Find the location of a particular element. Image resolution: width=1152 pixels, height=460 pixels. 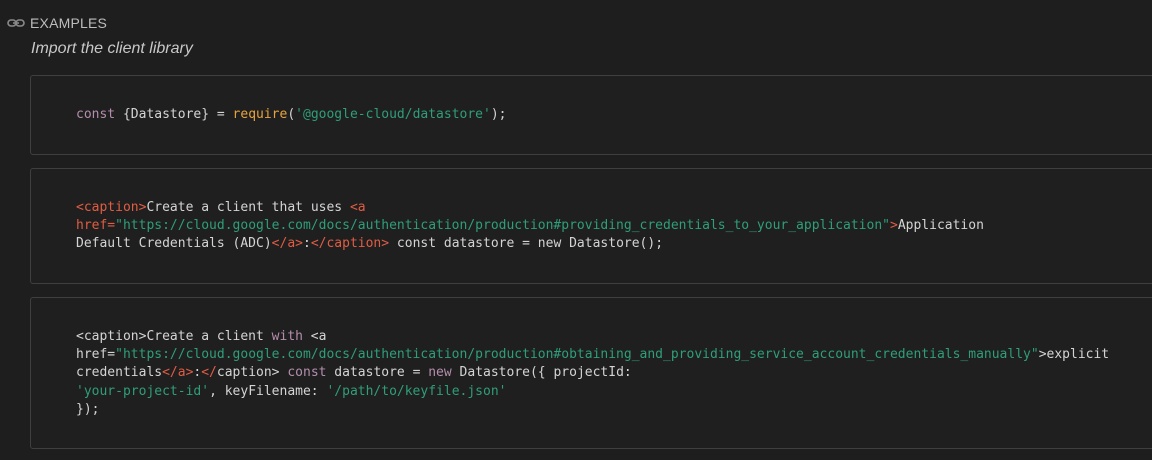

code-token: <caption>Create a client is located at coordinates (174, 336).